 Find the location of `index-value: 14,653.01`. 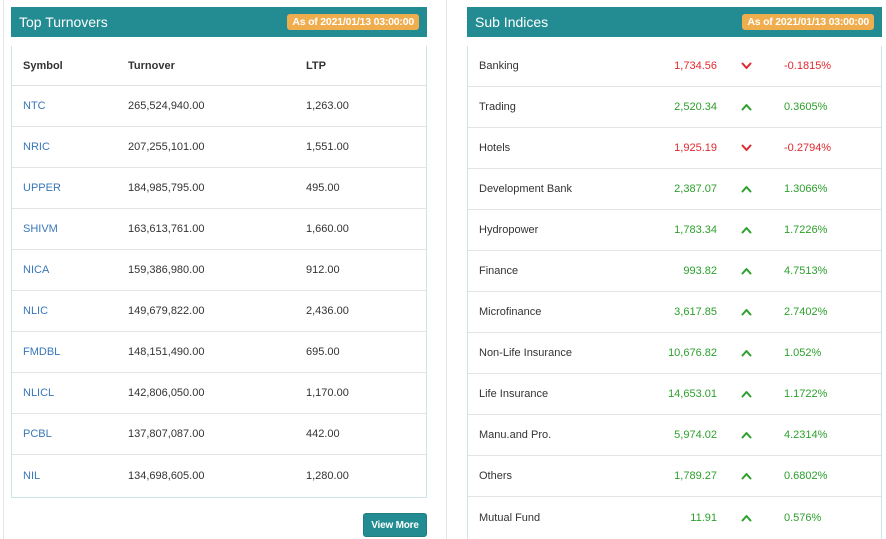

index-value: 14,653.01 is located at coordinates (692, 394).